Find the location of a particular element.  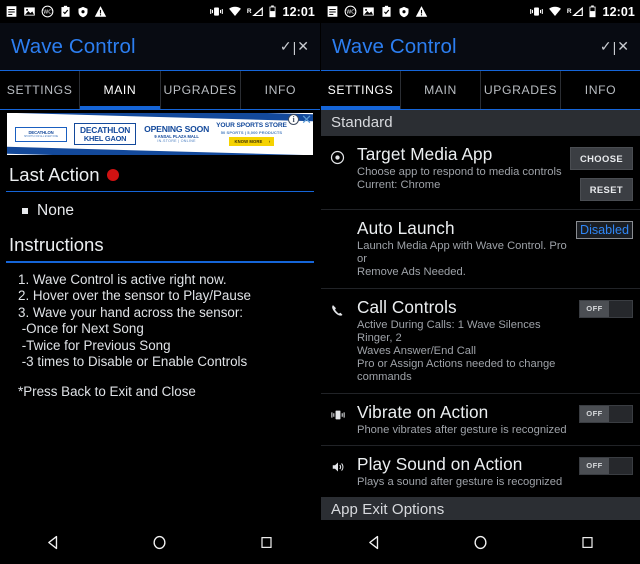

setting-controls: CHOOSE RESET is located at coordinates (601, 172).